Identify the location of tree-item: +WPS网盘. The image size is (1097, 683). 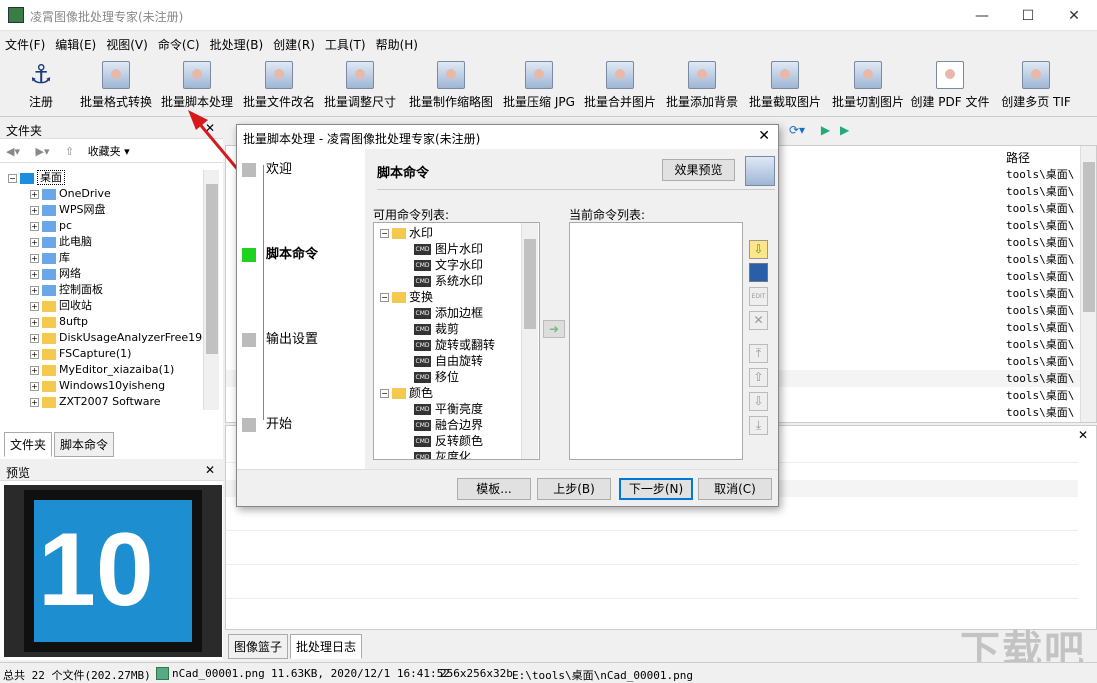
(103, 210).